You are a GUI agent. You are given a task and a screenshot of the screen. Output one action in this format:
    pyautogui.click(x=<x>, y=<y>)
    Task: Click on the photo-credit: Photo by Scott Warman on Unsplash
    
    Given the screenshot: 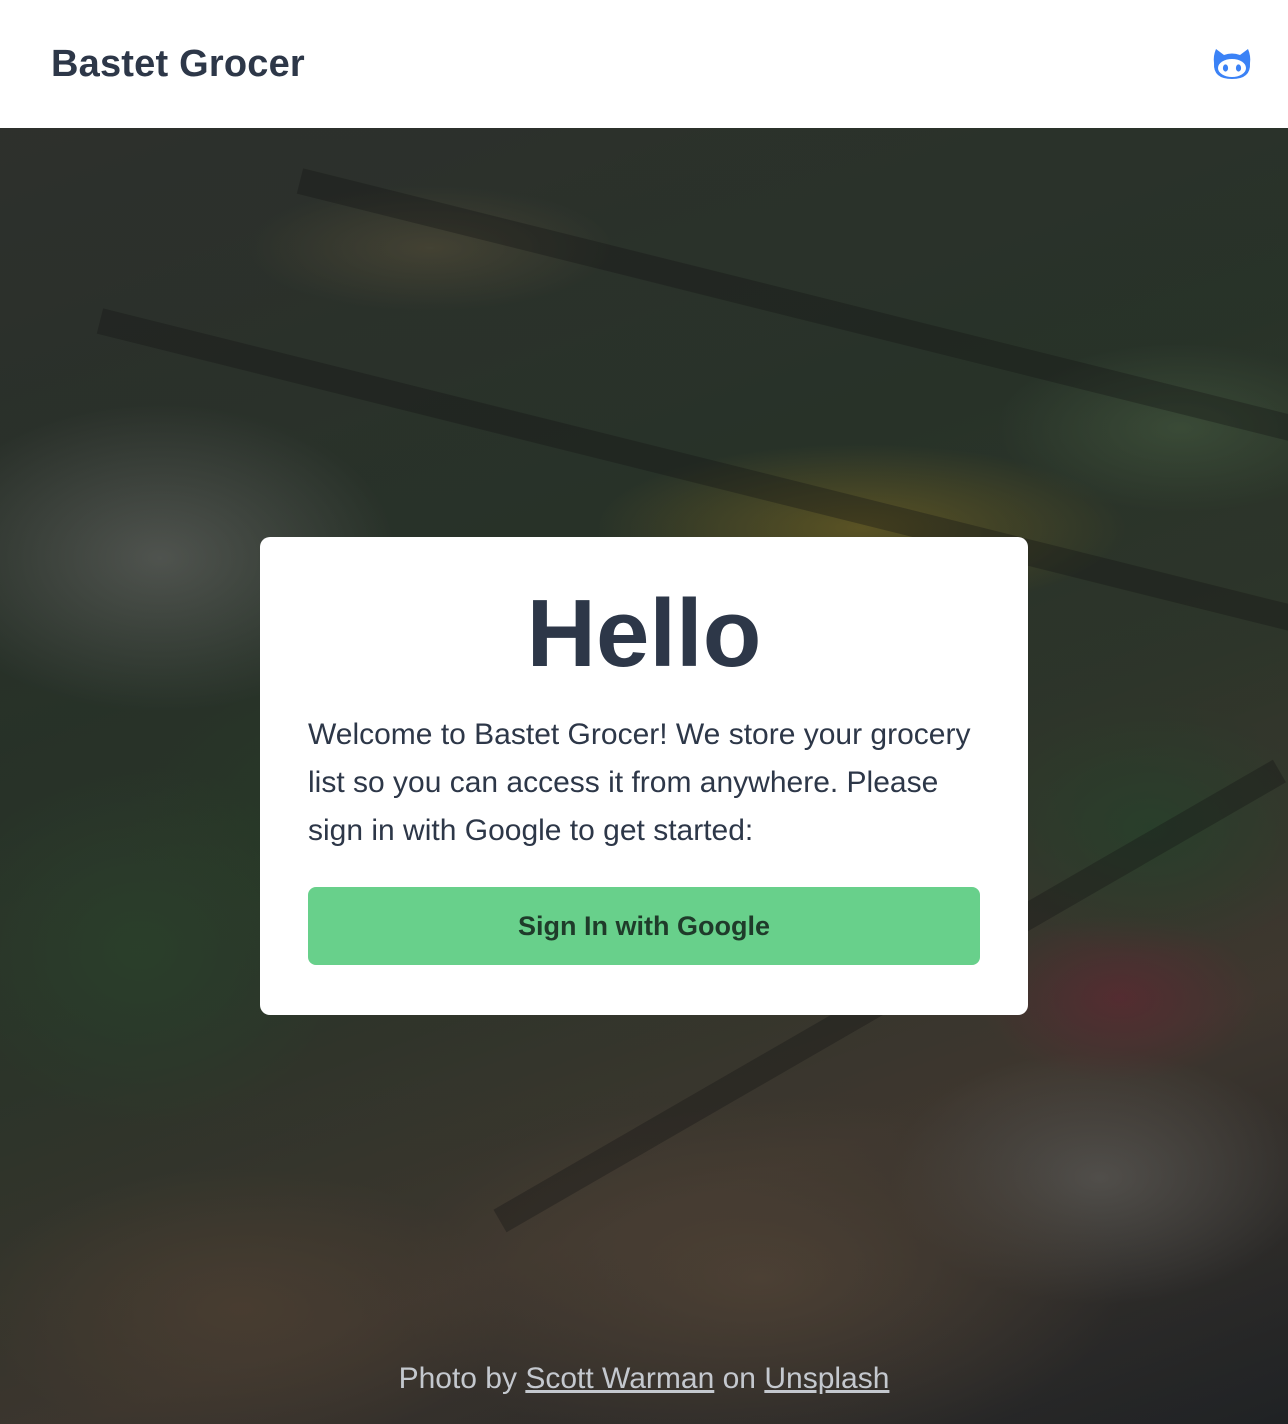 What is the action you would take?
    pyautogui.click(x=644, y=1379)
    